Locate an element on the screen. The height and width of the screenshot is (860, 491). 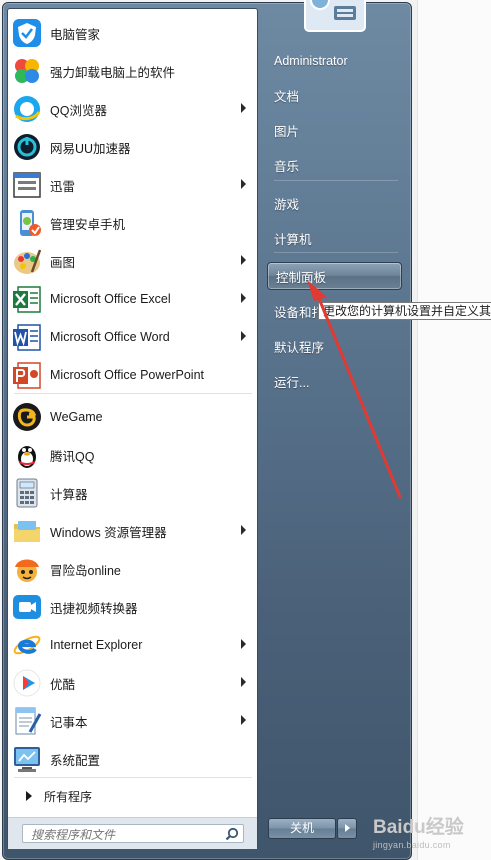
program-item: Microsoft Office Word is located at coordinates (133, 337).